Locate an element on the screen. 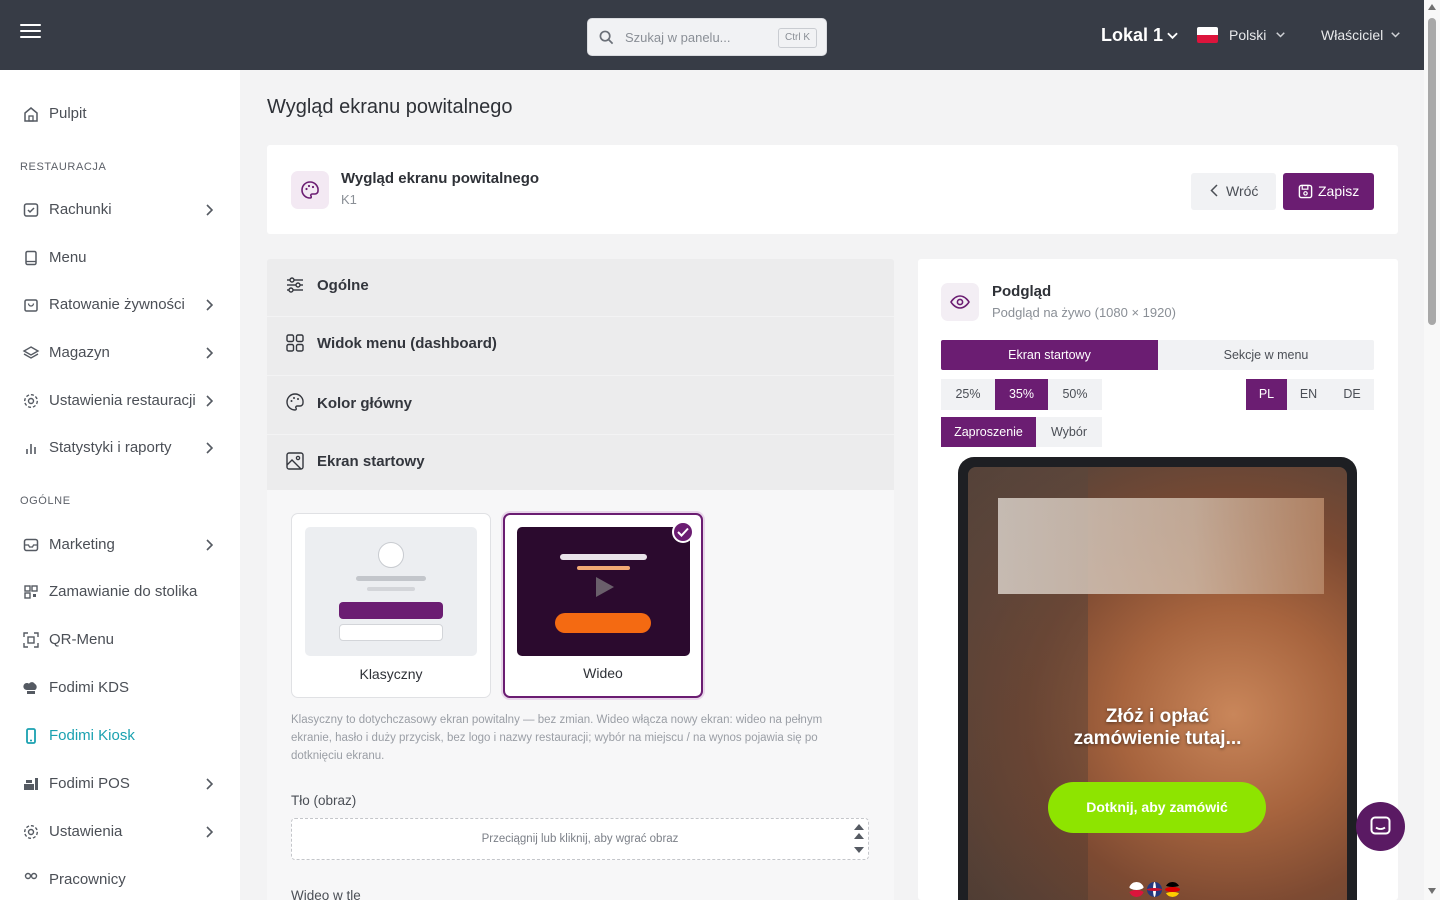 This screenshot has height=900, width=1440. sidebar-item-zamawianie-do-stolika: Zamawianie do stolika is located at coordinates (120, 592).